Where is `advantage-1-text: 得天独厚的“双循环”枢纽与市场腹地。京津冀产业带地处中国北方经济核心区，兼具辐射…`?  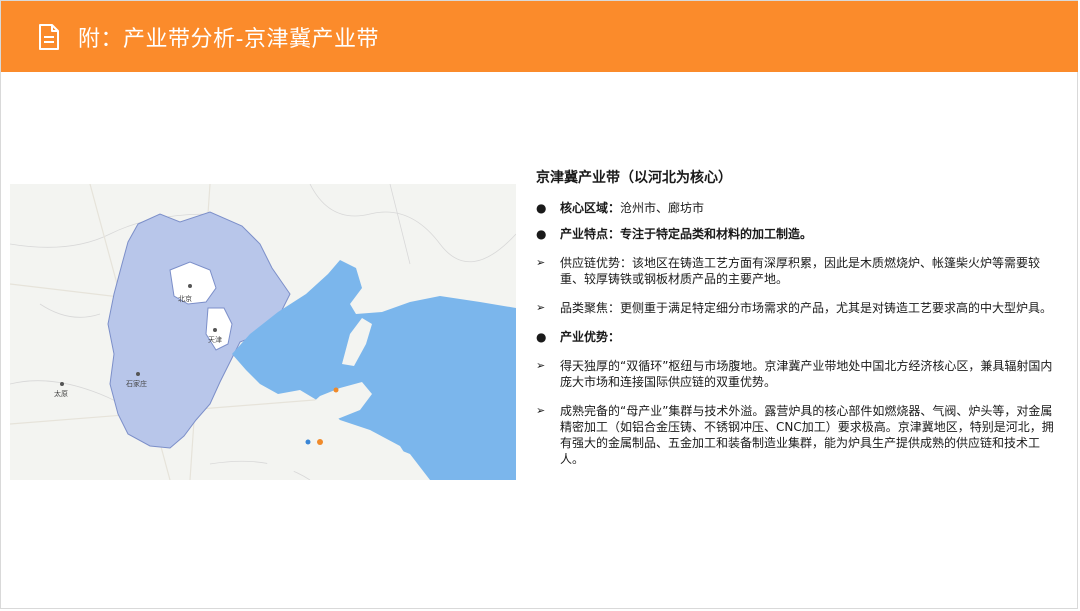 advantage-1-text: 得天独厚的“双循环”枢纽与市场腹地。京津冀产业带地处中国北方经济核心区，兼具辐射… is located at coordinates (806, 374).